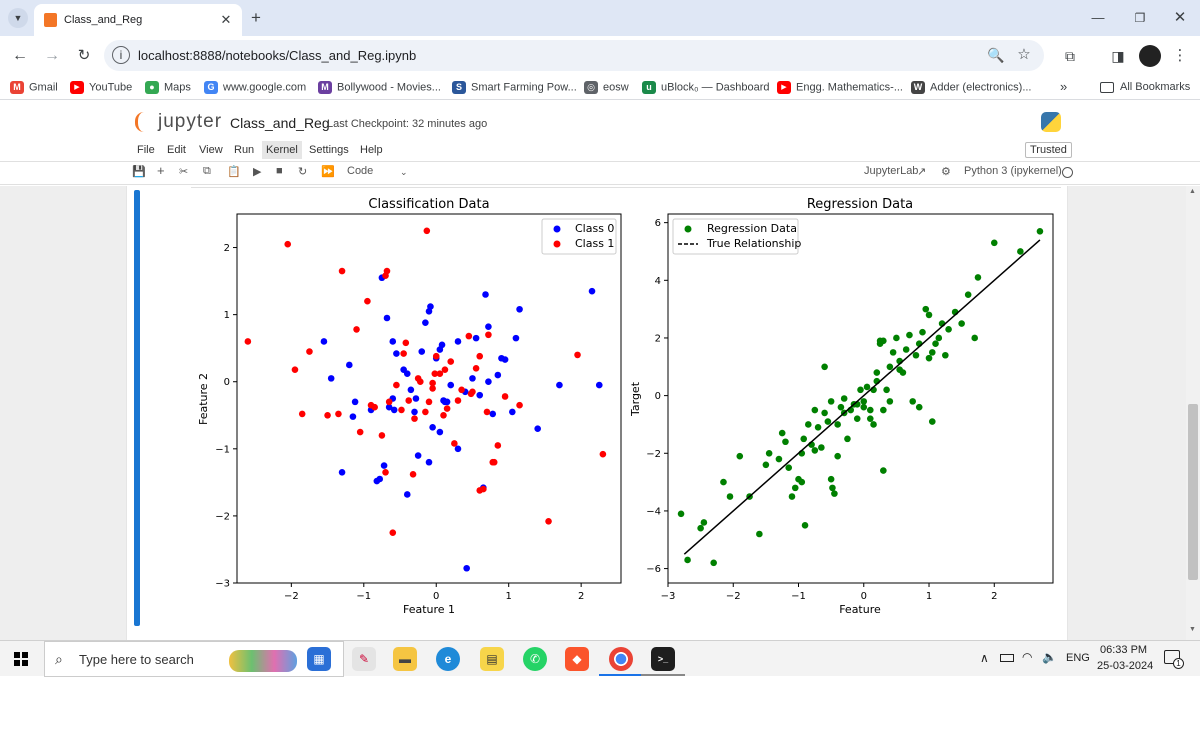 This screenshot has width=1200, height=733. Describe the element at coordinates (1145, 87) in the screenshot. I see `all-bookmarks-button: All Bookmarks` at that location.